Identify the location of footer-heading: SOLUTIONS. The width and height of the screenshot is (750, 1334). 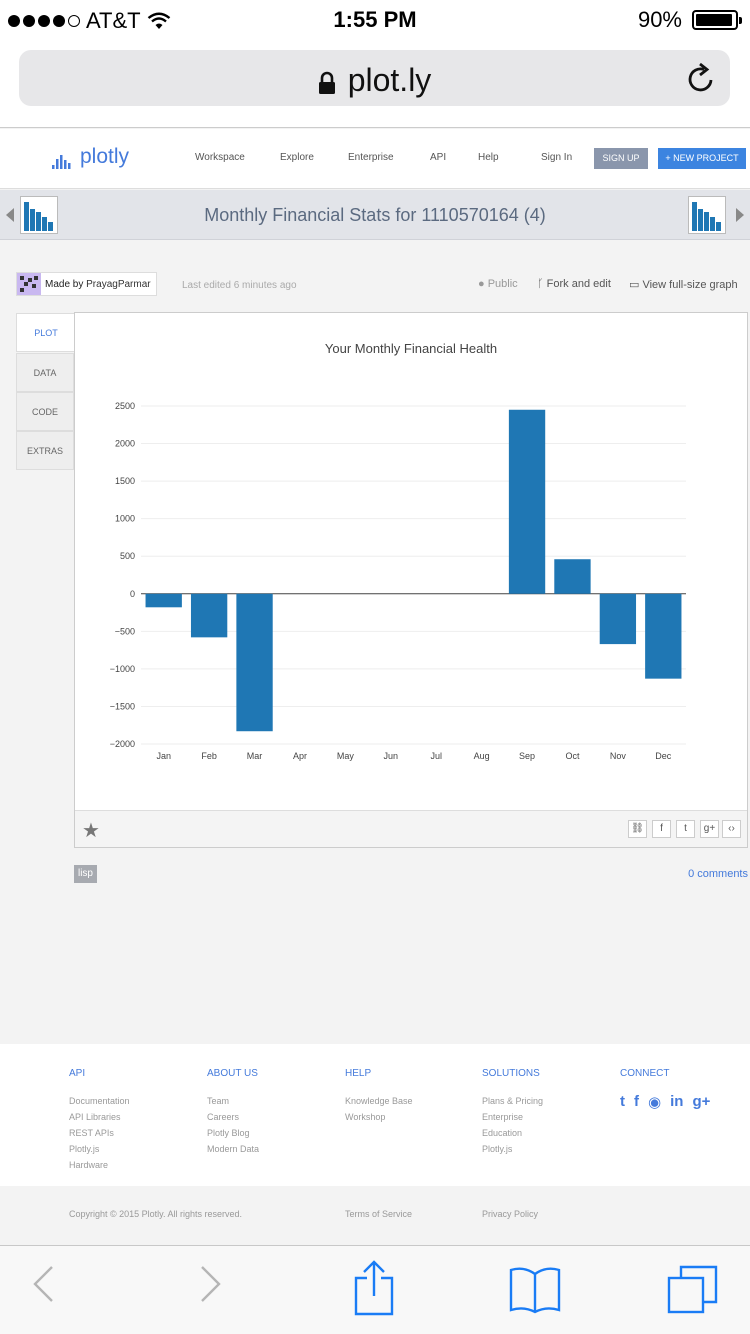
(511, 1073).